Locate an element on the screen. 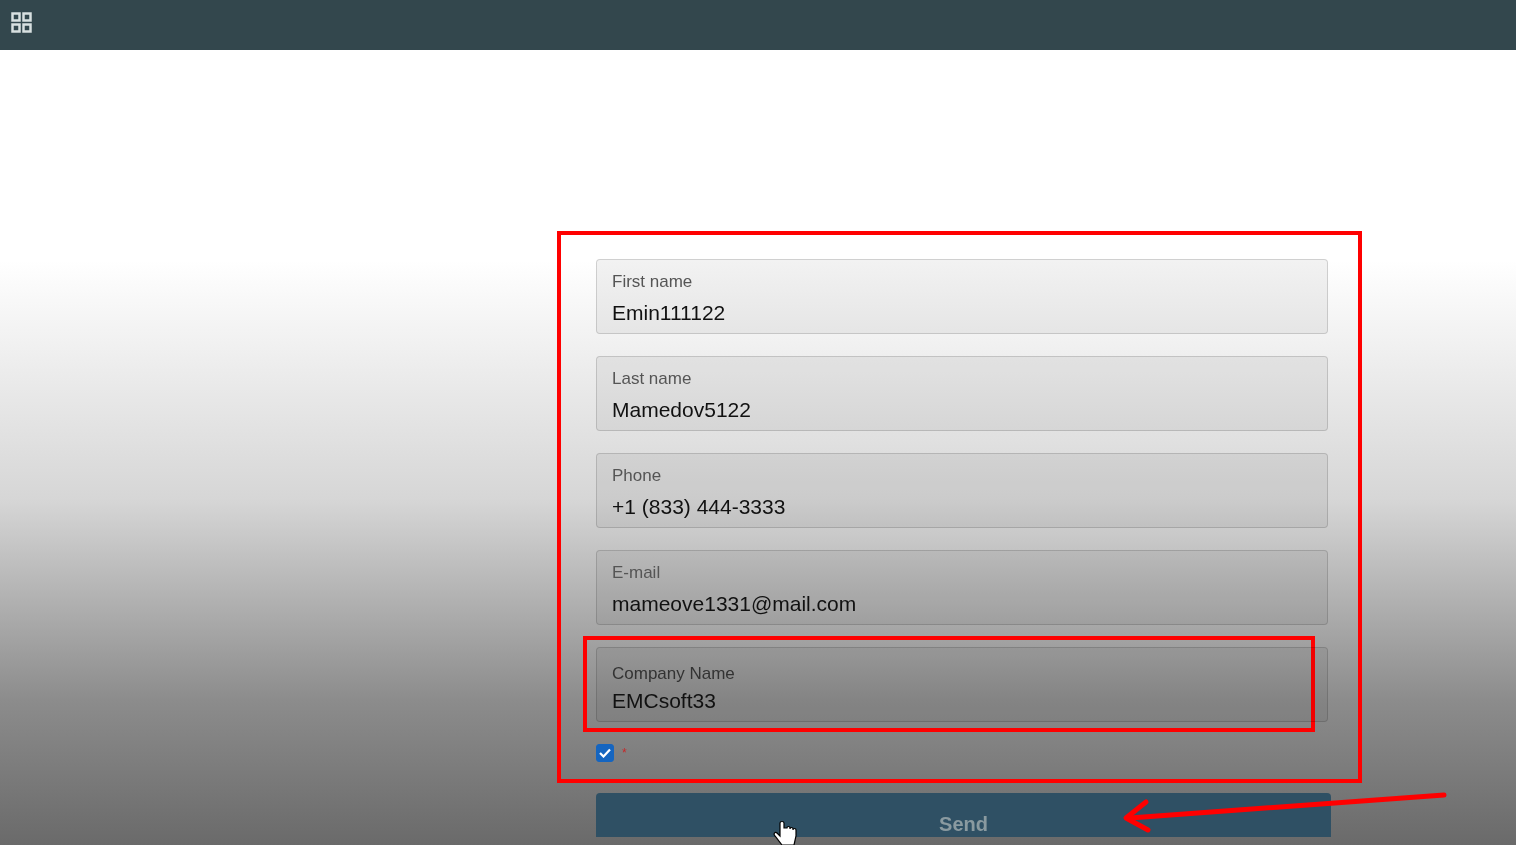 Image resolution: width=1516 pixels, height=845 pixels. checkbox is located at coordinates (605, 753).